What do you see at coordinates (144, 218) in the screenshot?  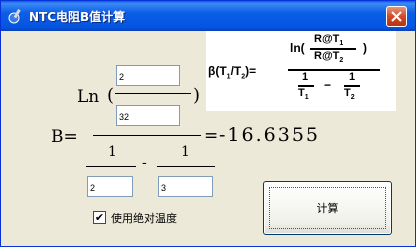 I see `absolute-temp-label: 使用绝对温度` at bounding box center [144, 218].